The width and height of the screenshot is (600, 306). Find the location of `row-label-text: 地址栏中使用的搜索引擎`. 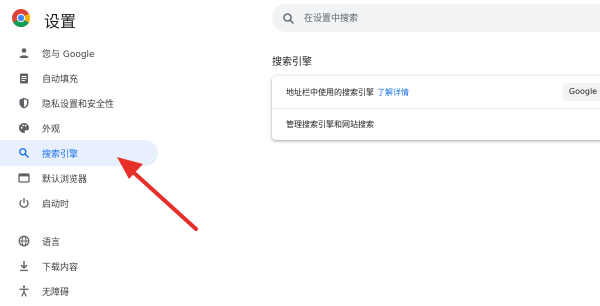

row-label-text: 地址栏中使用的搜索引擎 is located at coordinates (330, 92).